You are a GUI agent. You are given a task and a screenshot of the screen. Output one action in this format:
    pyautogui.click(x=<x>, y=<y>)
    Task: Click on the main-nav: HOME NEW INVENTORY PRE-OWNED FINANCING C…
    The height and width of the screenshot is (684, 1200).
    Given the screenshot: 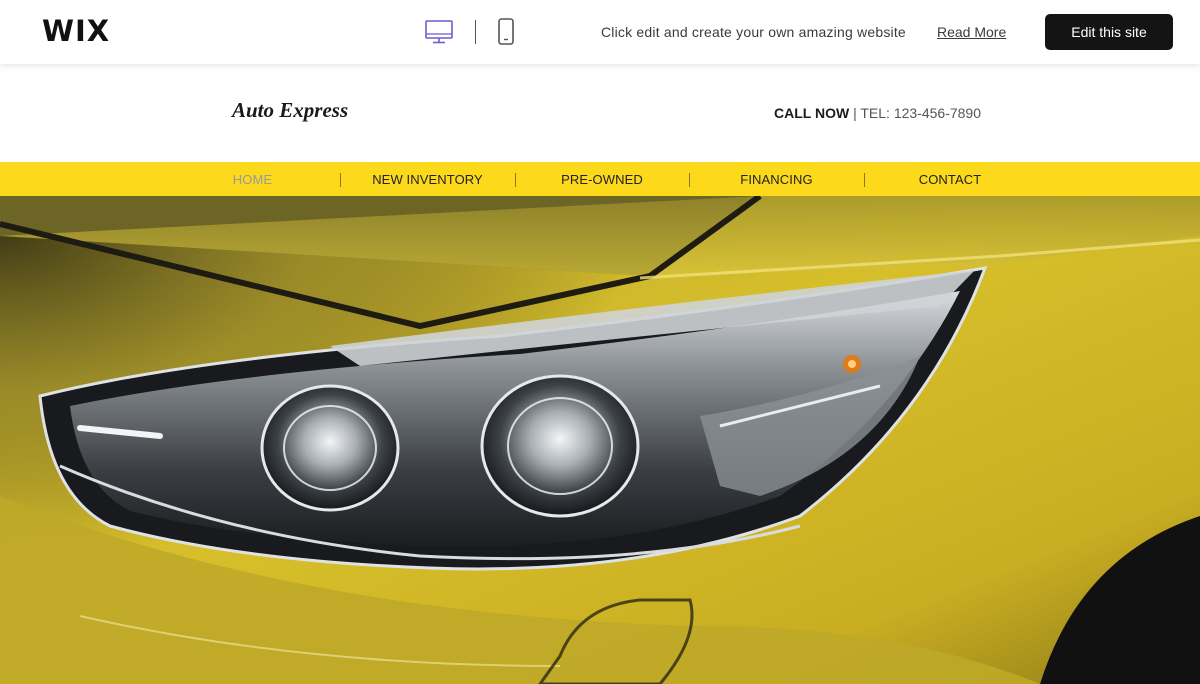 What is the action you would take?
    pyautogui.click(x=600, y=179)
    